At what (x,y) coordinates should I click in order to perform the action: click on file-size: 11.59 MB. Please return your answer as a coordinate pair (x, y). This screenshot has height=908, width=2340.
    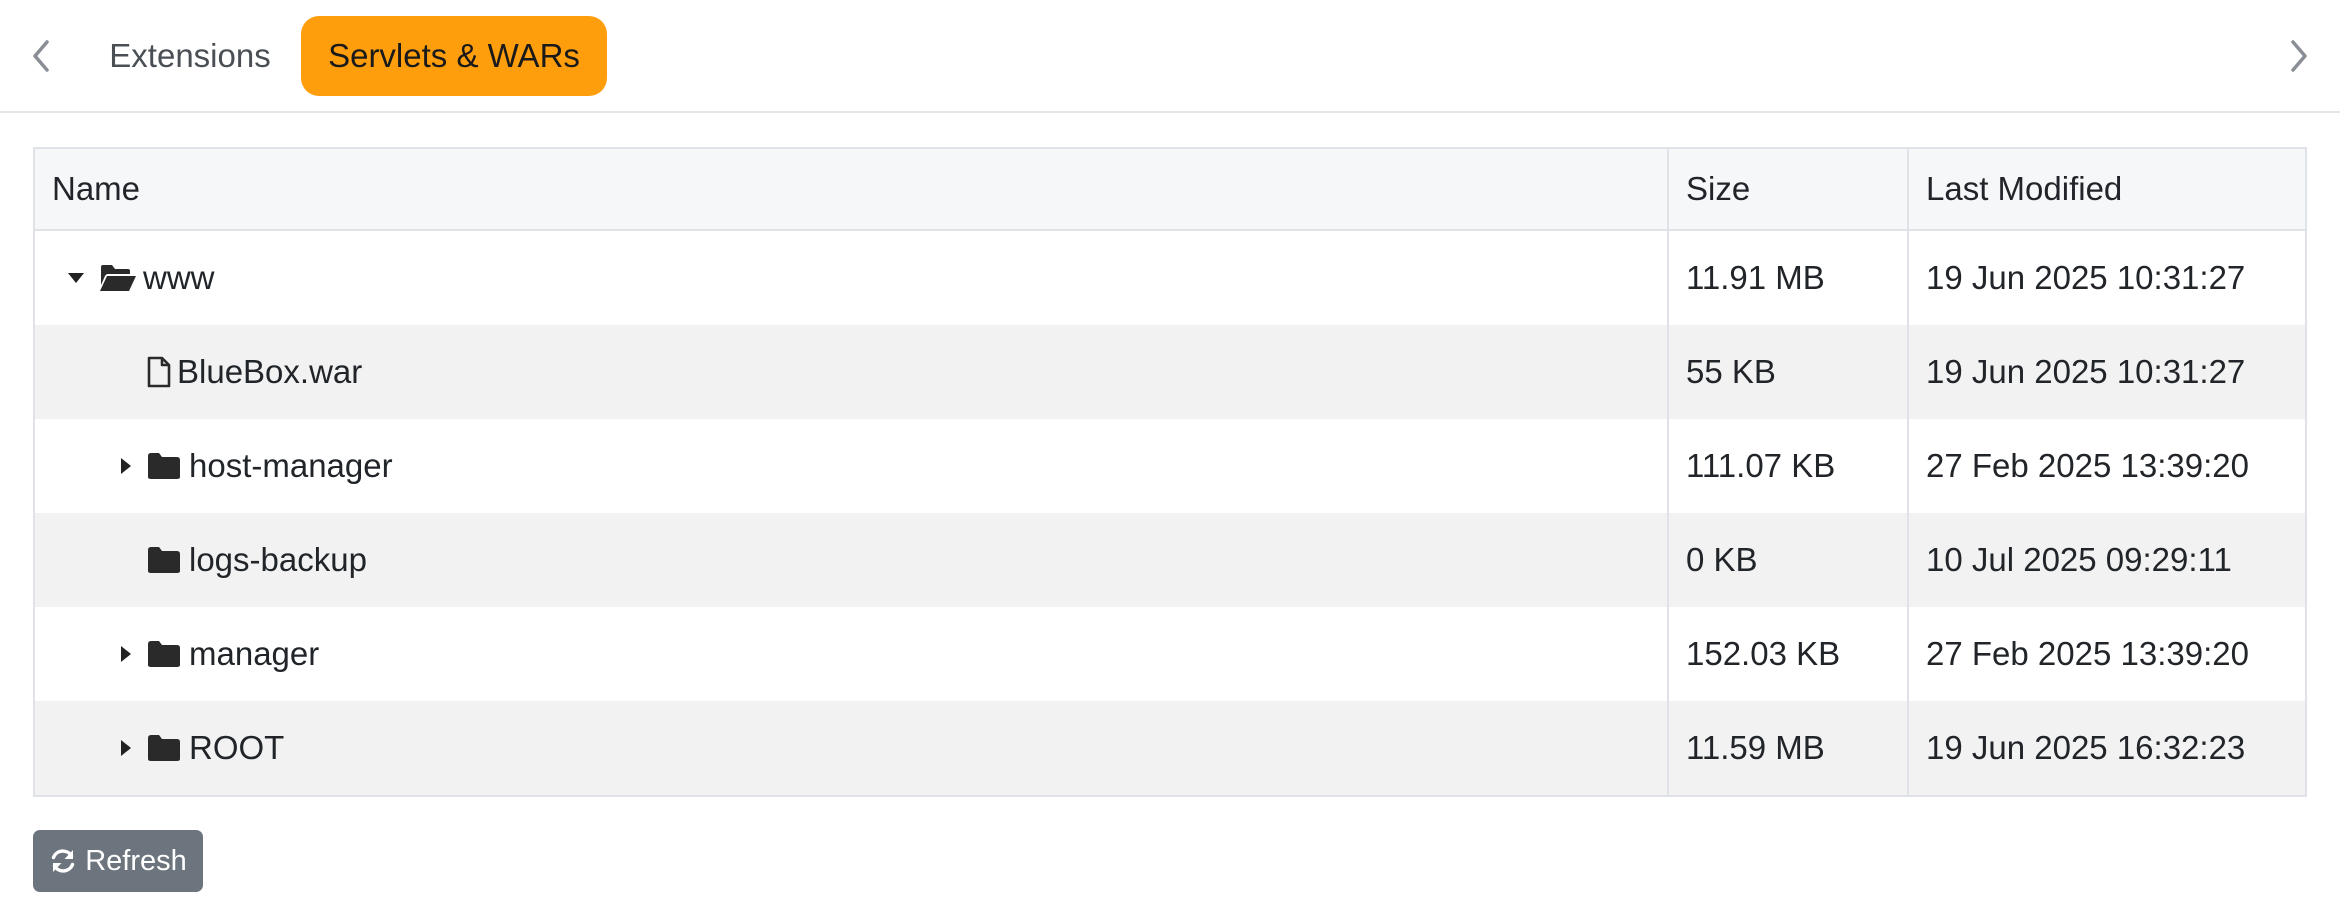
    Looking at the image, I should click on (1755, 747).